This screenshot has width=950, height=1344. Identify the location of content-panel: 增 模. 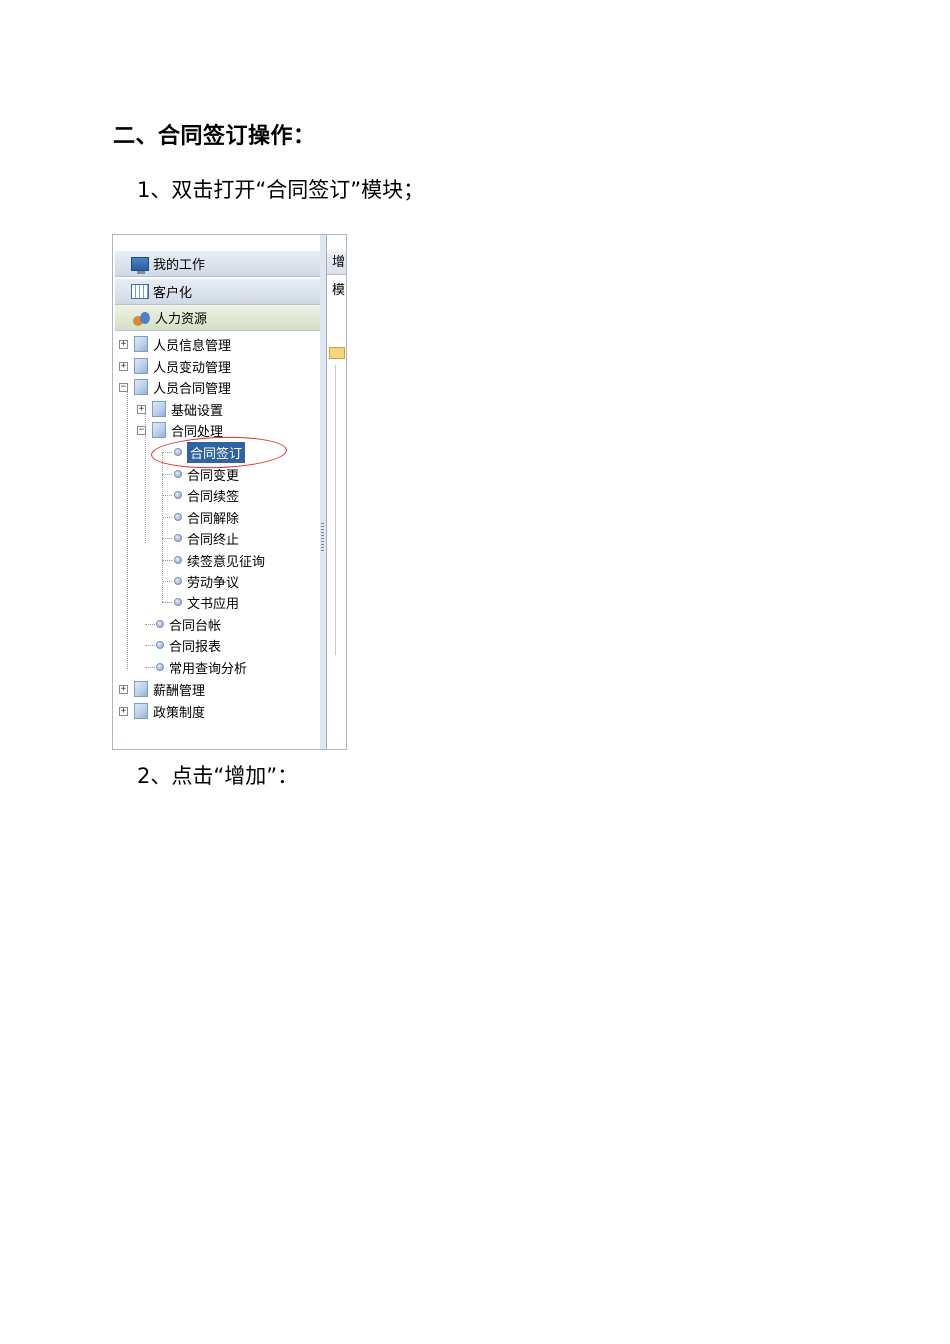
(336, 492).